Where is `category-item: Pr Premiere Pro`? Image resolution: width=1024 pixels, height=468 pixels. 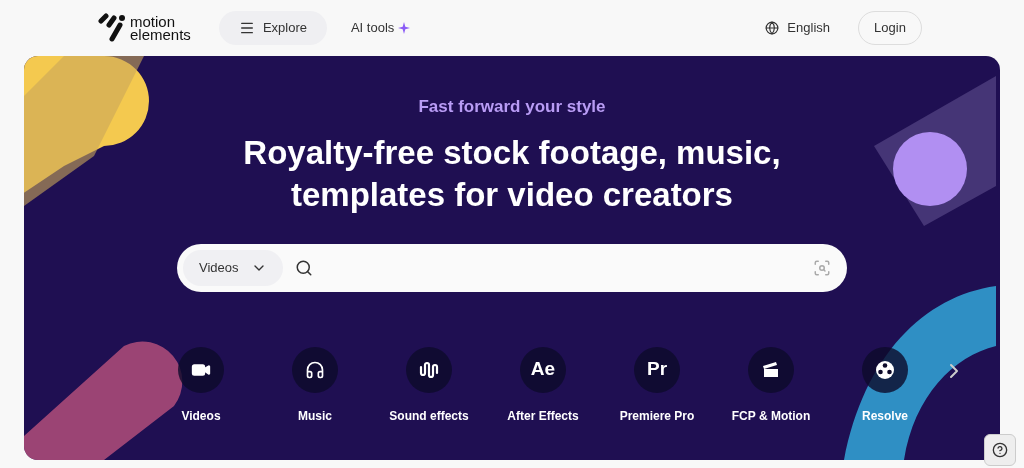 category-item: Pr Premiere Pro is located at coordinates (657, 385).